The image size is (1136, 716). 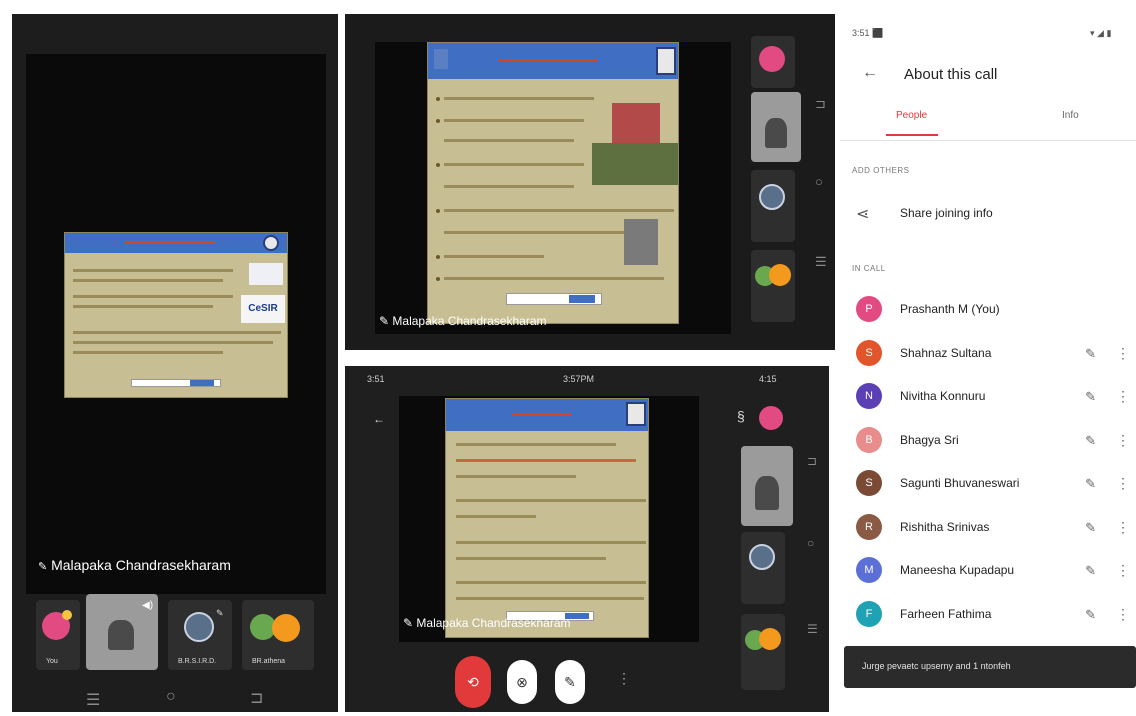 What do you see at coordinates (950, 309) in the screenshot?
I see `participant-name: Prashanth M (You)` at bounding box center [950, 309].